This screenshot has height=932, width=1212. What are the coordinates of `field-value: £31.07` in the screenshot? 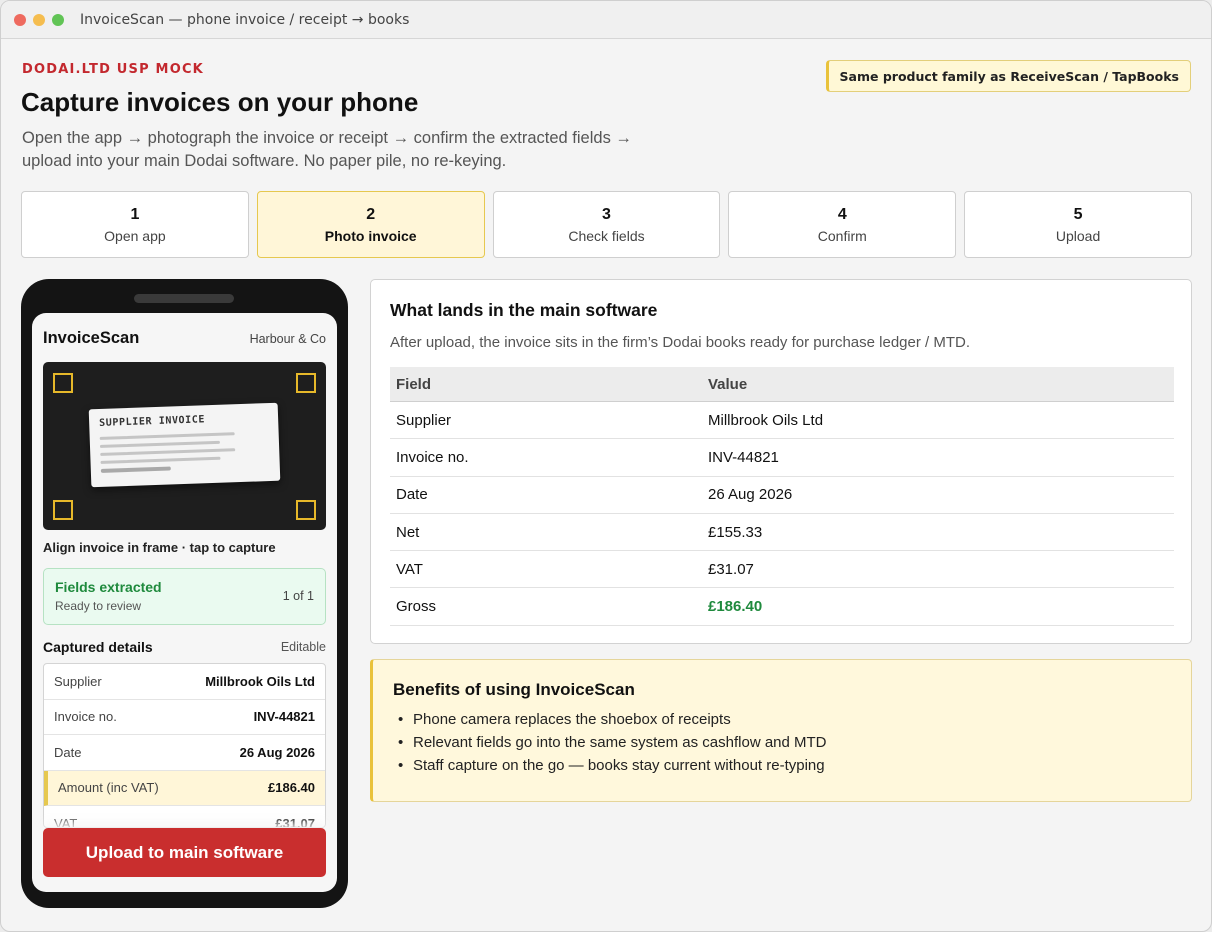 It's located at (295, 821).